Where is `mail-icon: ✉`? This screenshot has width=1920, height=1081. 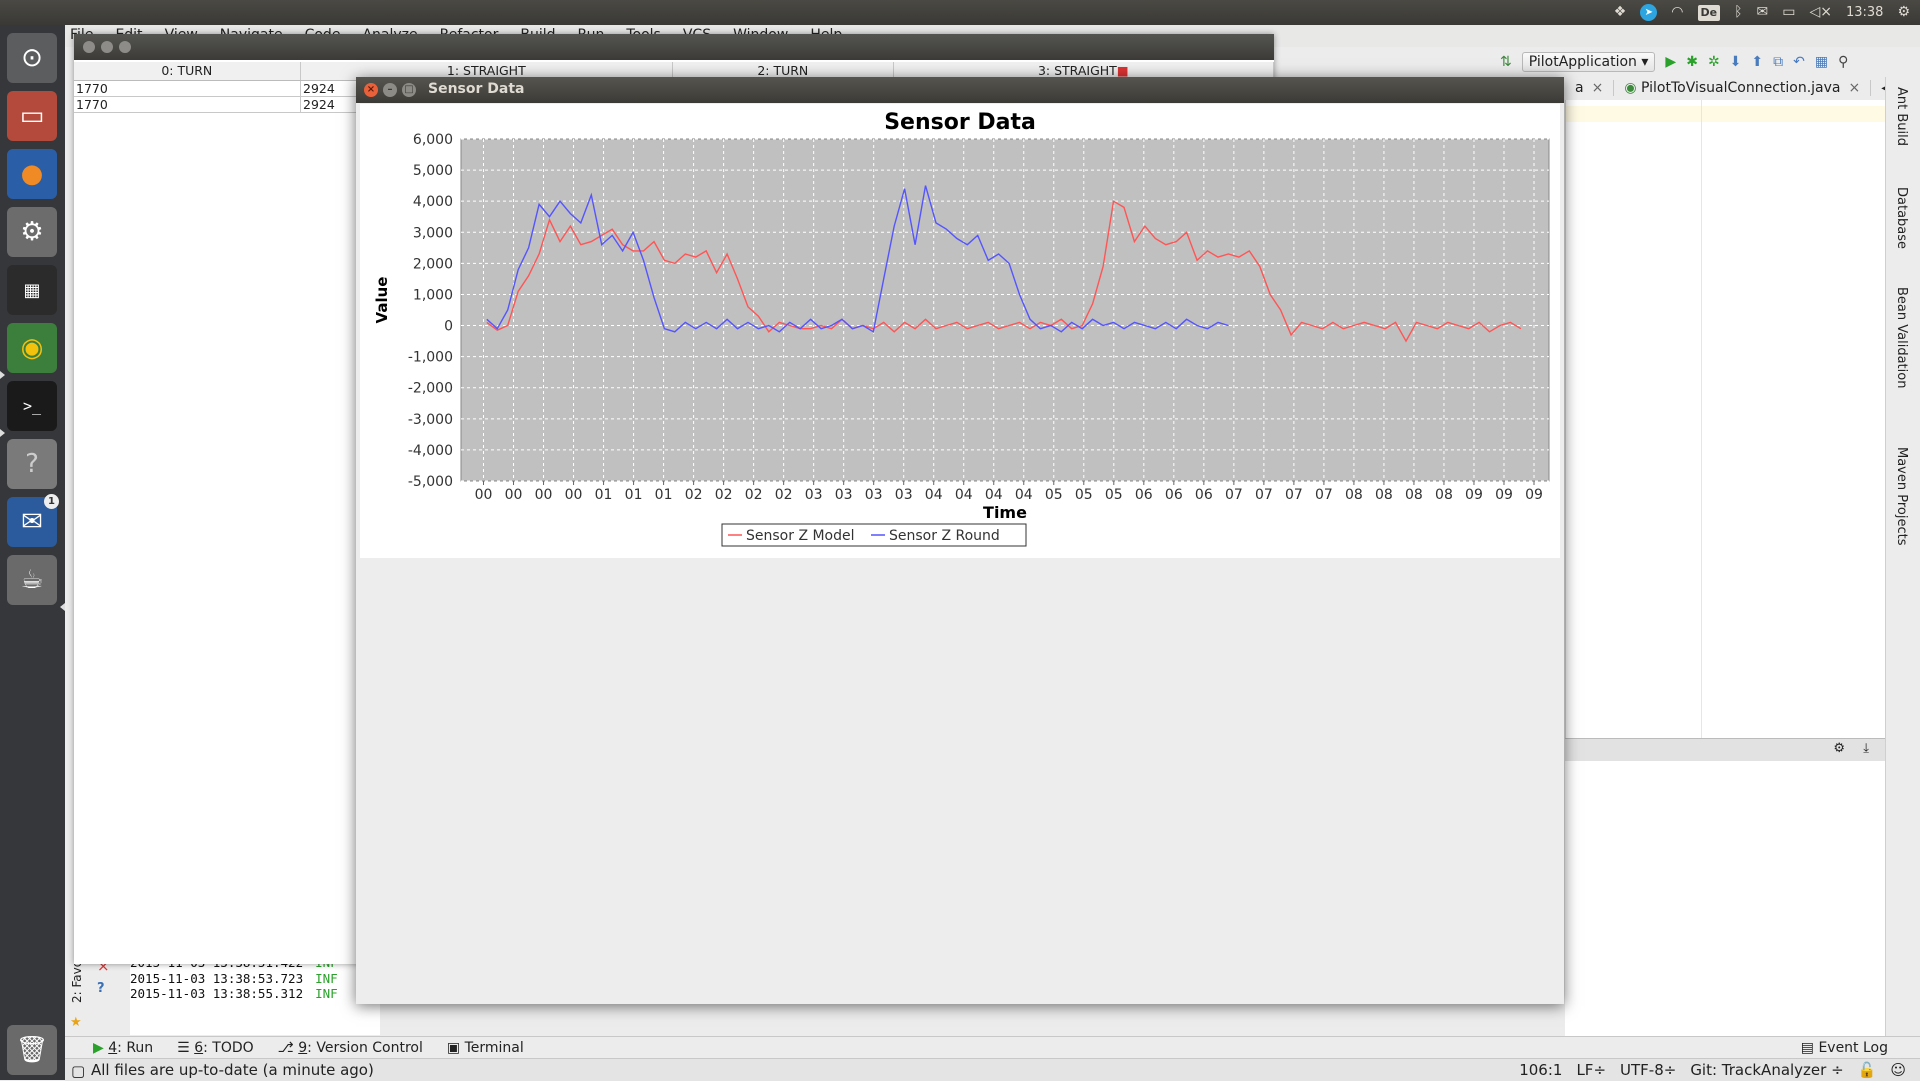 mail-icon: ✉ is located at coordinates (1763, 12).